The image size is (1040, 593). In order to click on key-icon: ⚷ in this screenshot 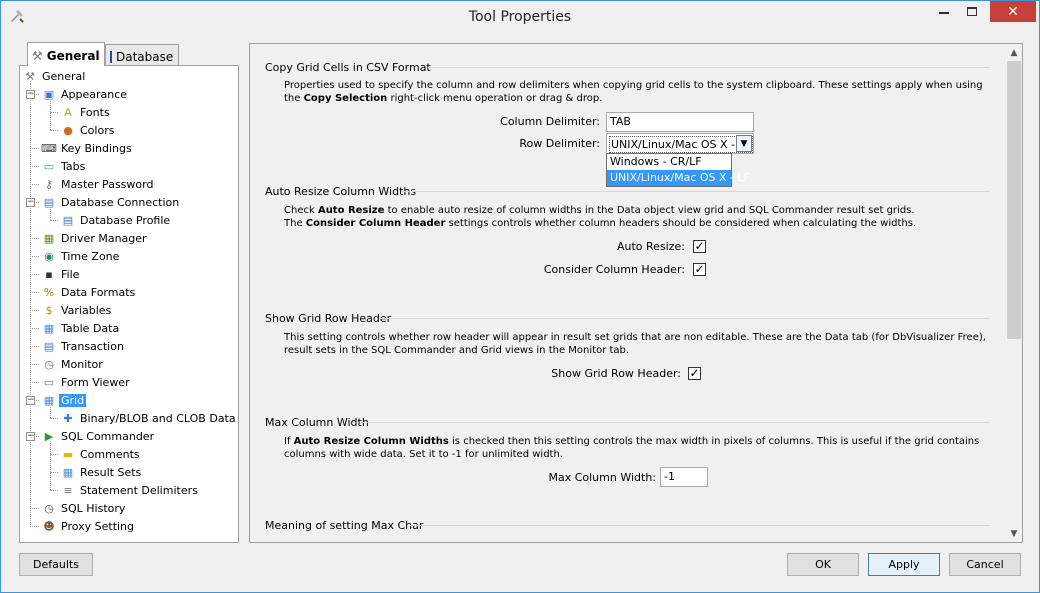, I will do `click(49, 184)`.